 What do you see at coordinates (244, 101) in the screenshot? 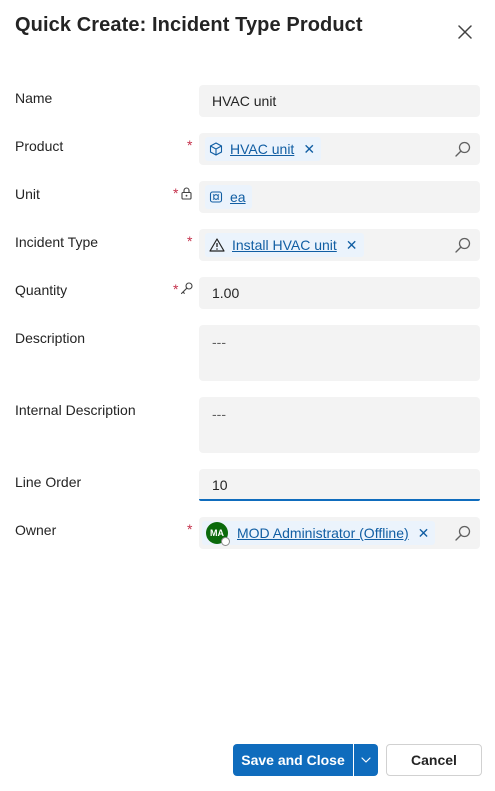
I see `name-value: HVAC unit` at bounding box center [244, 101].